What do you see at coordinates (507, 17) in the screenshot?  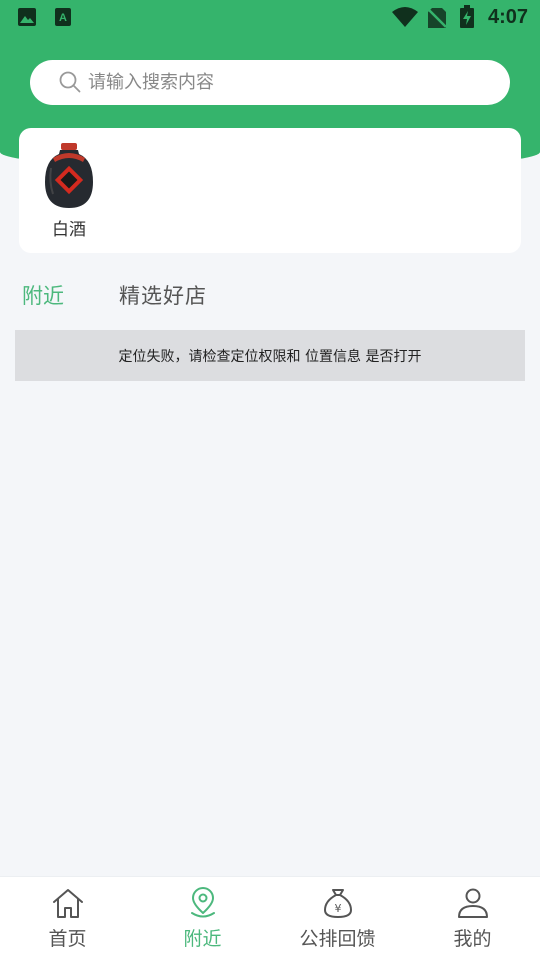 I see `status-time: 4:07` at bounding box center [507, 17].